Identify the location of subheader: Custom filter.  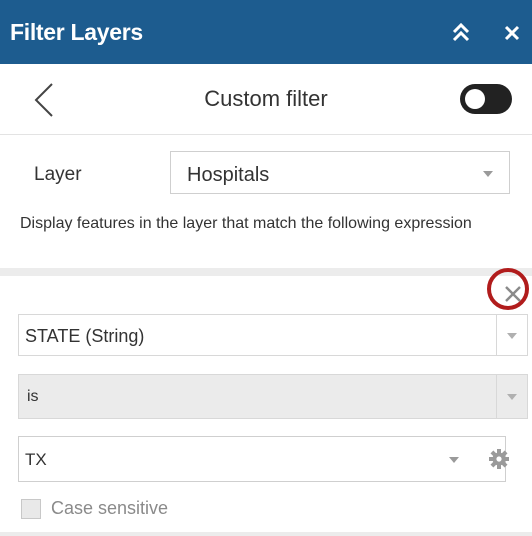
(266, 99).